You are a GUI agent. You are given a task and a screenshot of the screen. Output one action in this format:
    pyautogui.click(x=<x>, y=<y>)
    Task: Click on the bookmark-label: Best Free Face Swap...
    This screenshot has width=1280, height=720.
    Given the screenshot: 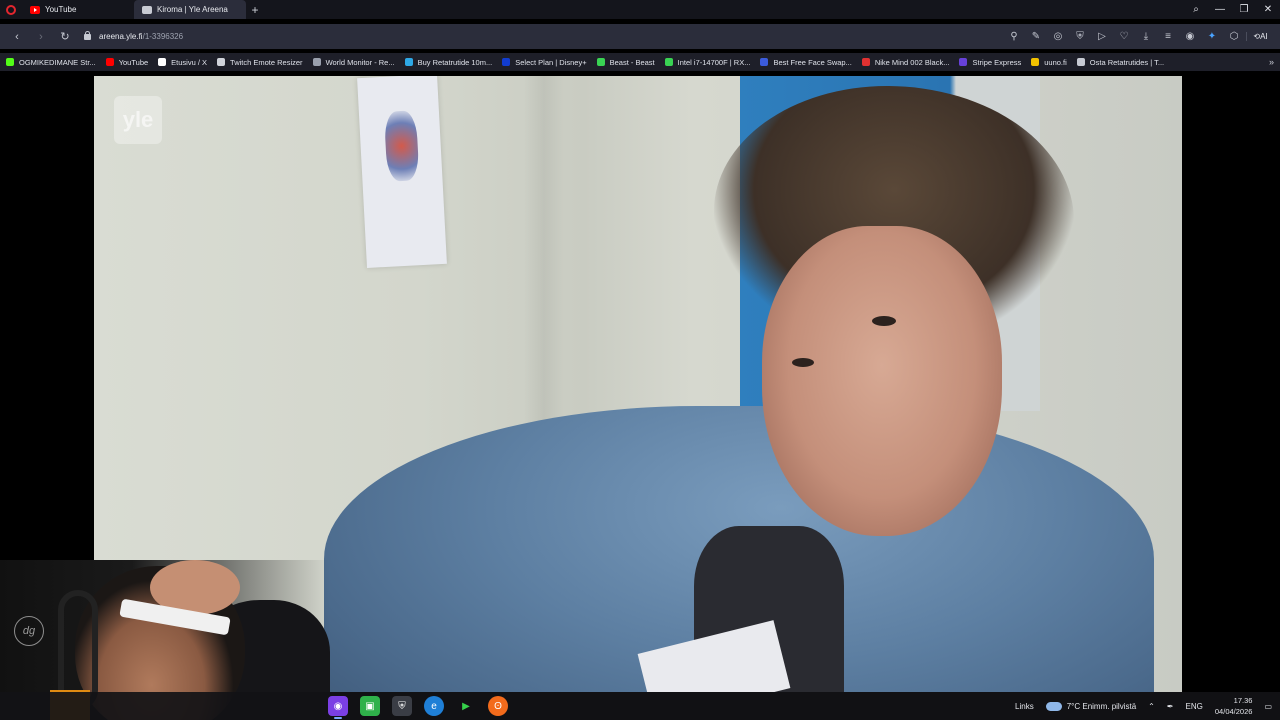 What is the action you would take?
    pyautogui.click(x=812, y=62)
    